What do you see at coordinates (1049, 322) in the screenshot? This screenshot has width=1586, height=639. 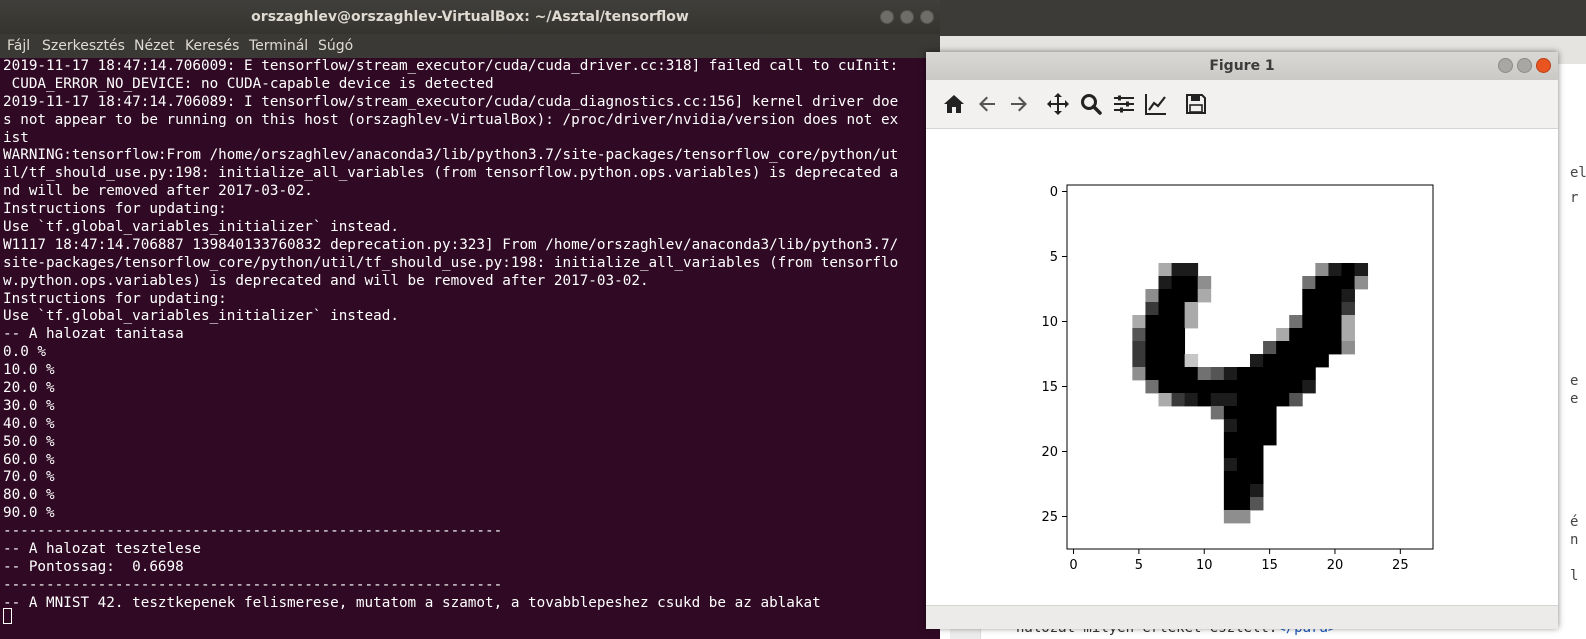 I see `y-tick-label: 10` at bounding box center [1049, 322].